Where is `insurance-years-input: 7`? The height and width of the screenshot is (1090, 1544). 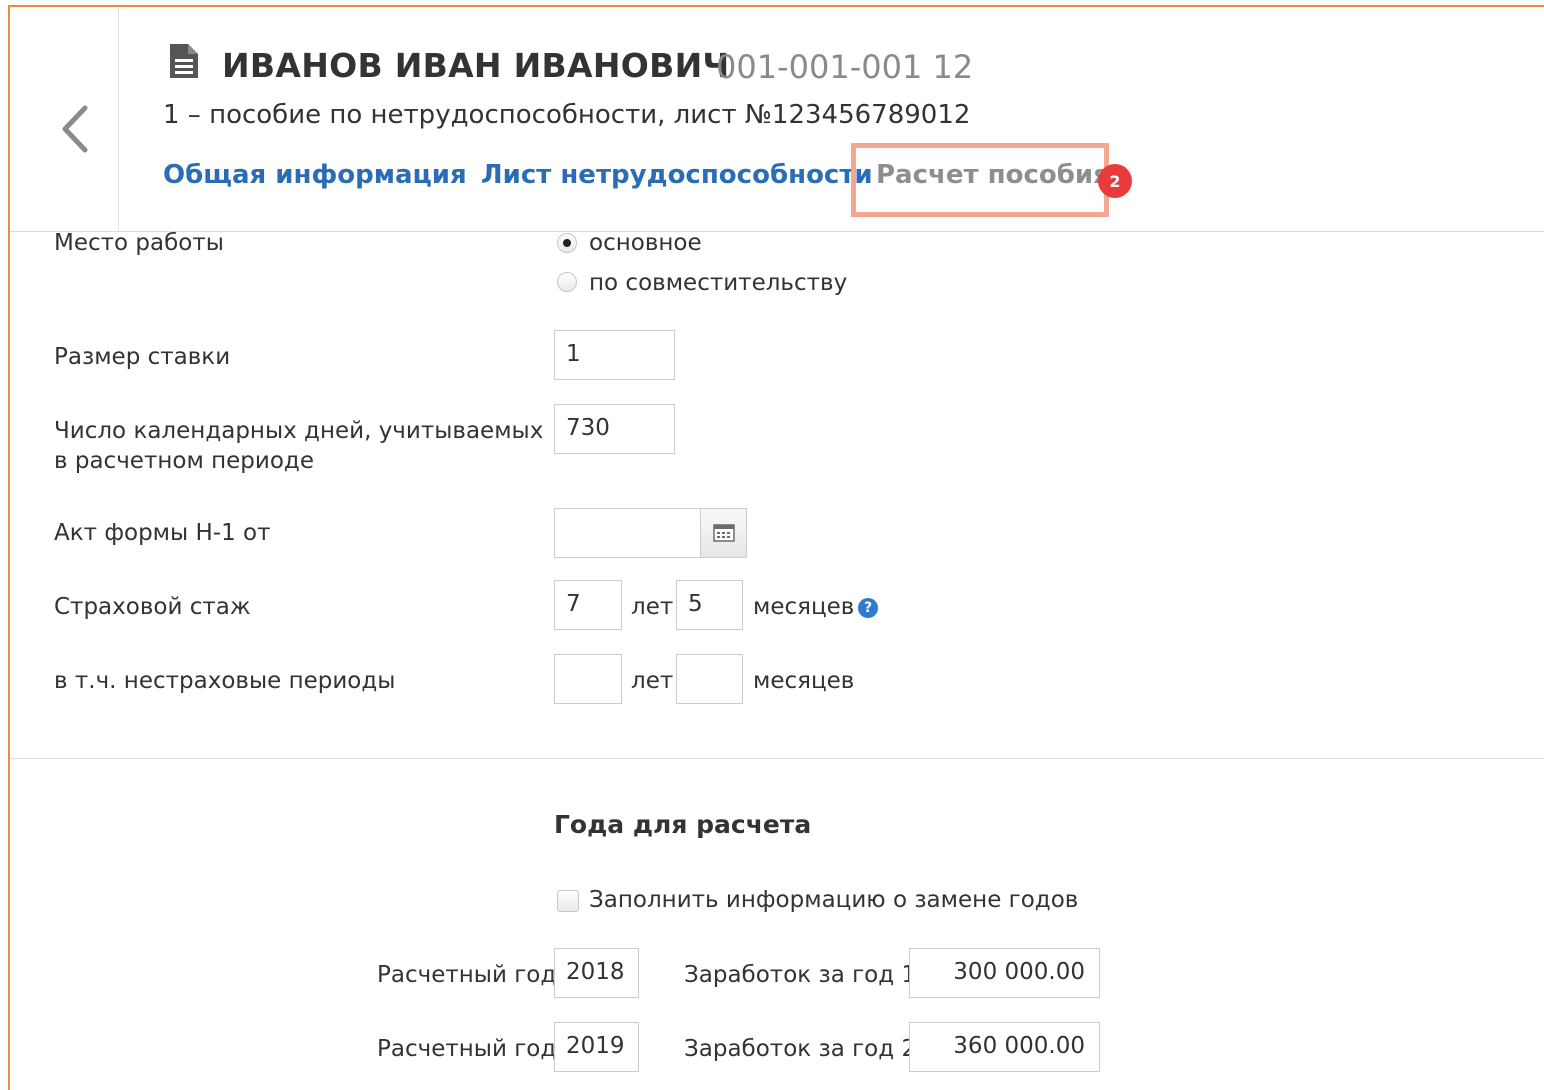
insurance-years-input: 7 is located at coordinates (588, 605).